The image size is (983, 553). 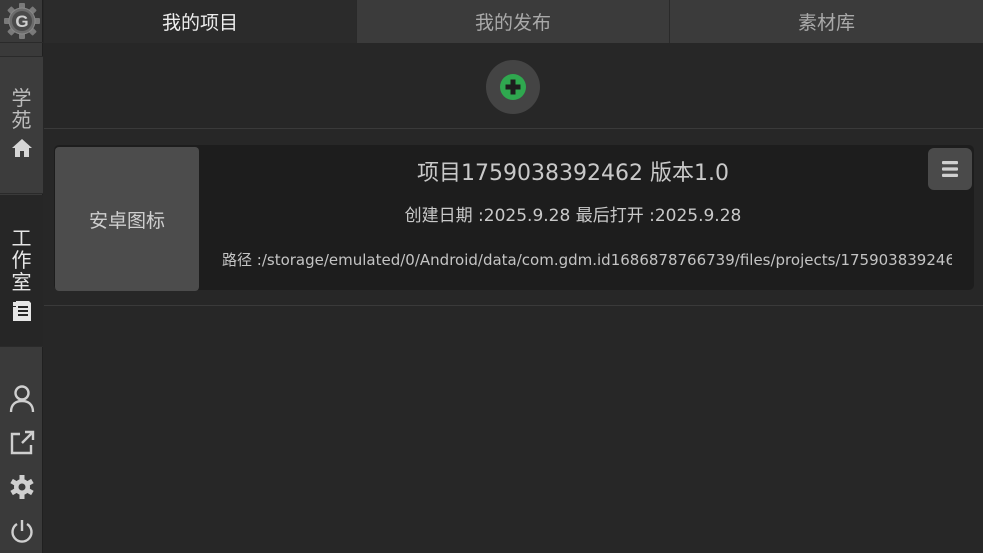 I want to click on document-icon, so click(x=21, y=311).